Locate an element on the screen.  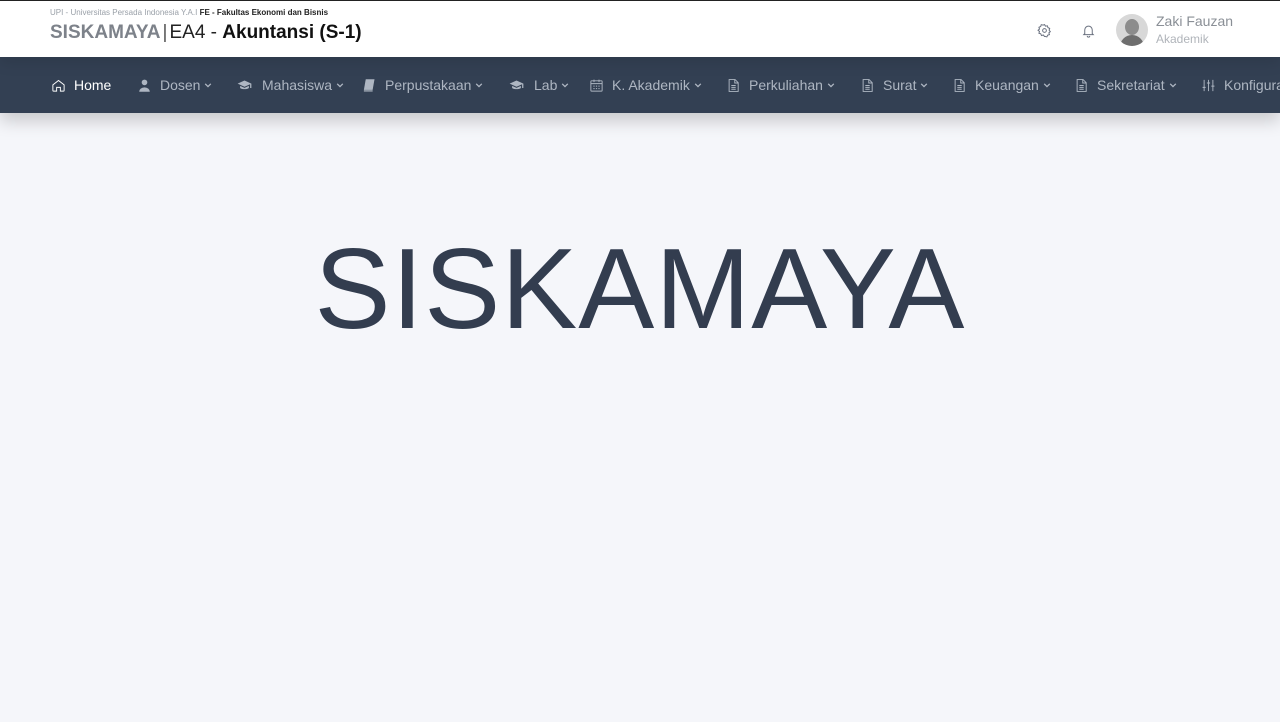
main-navbar: Home Dosen Mahasiswa Perpustakaan Lab K. is located at coordinates (640, 85).